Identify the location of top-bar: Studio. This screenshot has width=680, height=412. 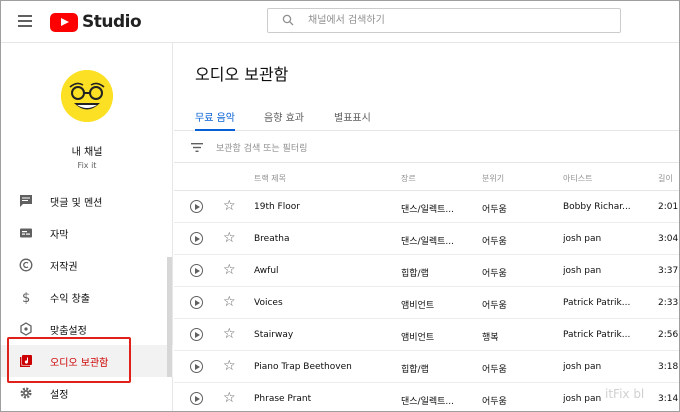
(340, 22).